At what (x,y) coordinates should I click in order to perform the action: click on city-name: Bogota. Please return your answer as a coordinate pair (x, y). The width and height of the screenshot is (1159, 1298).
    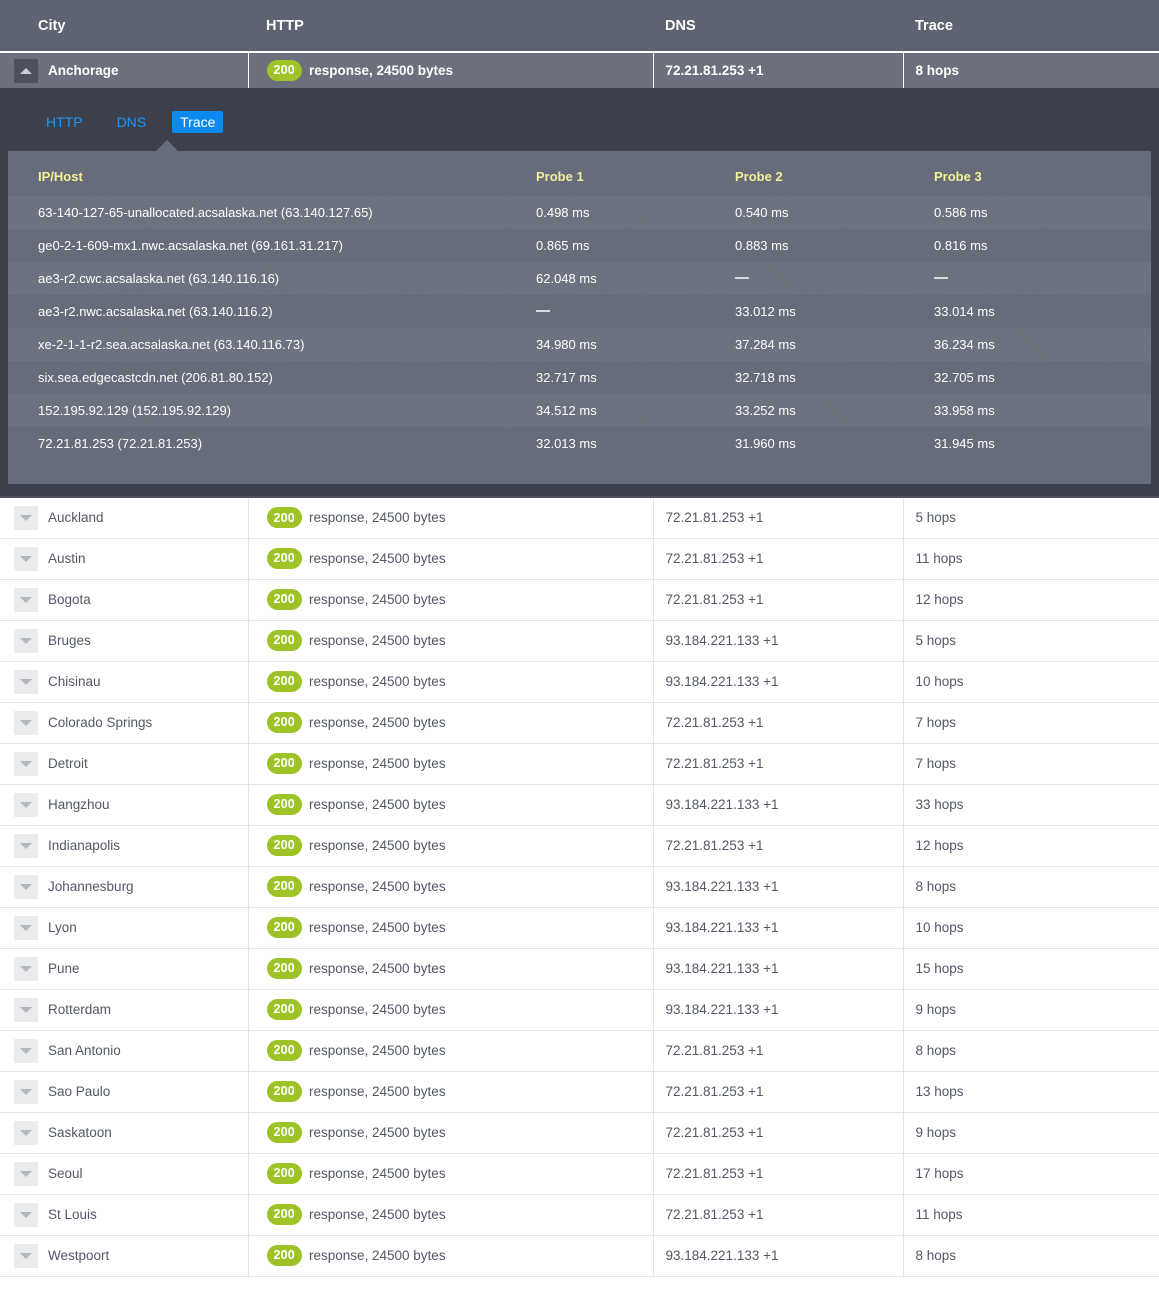
    Looking at the image, I should click on (69, 599).